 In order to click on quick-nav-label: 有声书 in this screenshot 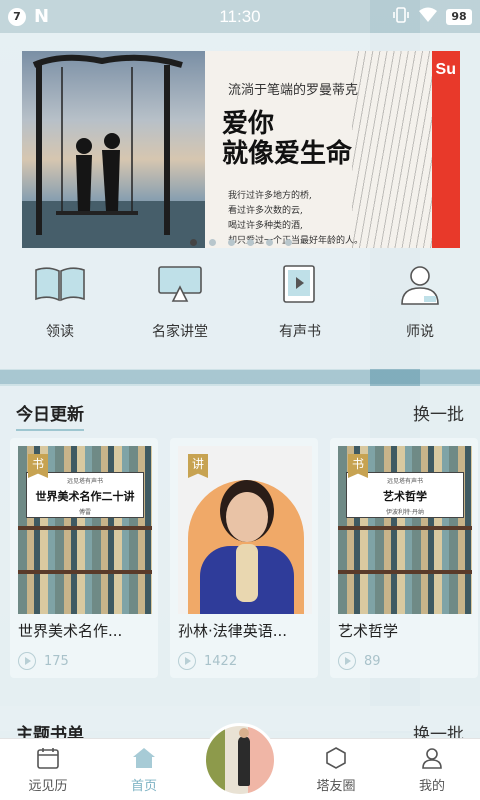, I will do `click(300, 332)`.